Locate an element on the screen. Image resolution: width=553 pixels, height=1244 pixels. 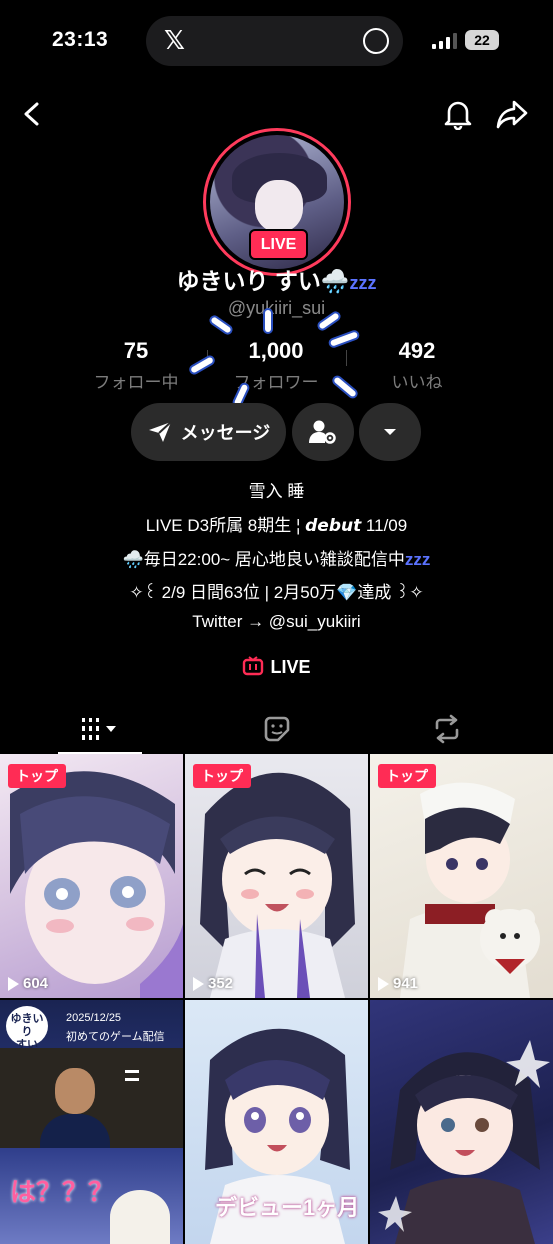
thumbnail-overlay-text: デビュー1ヶ月 is located at coordinates (287, 1207).